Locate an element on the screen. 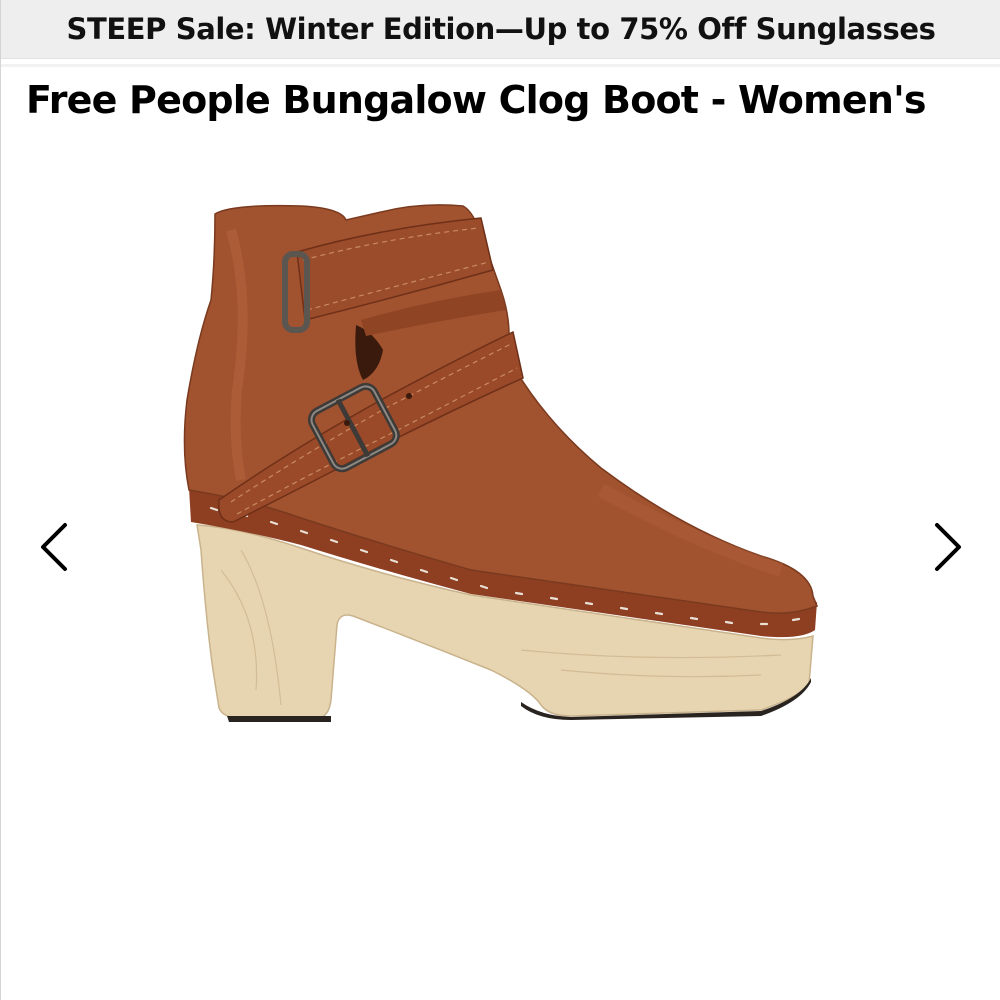  chevron-left-icon is located at coordinates (54, 547).